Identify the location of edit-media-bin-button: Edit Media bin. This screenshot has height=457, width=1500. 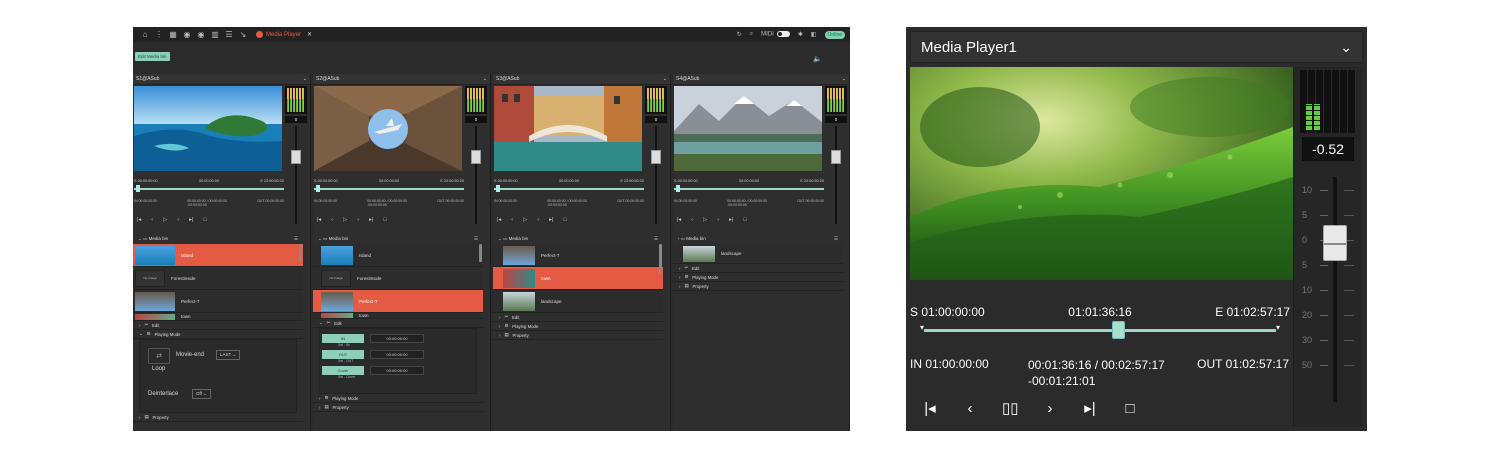
(152, 56).